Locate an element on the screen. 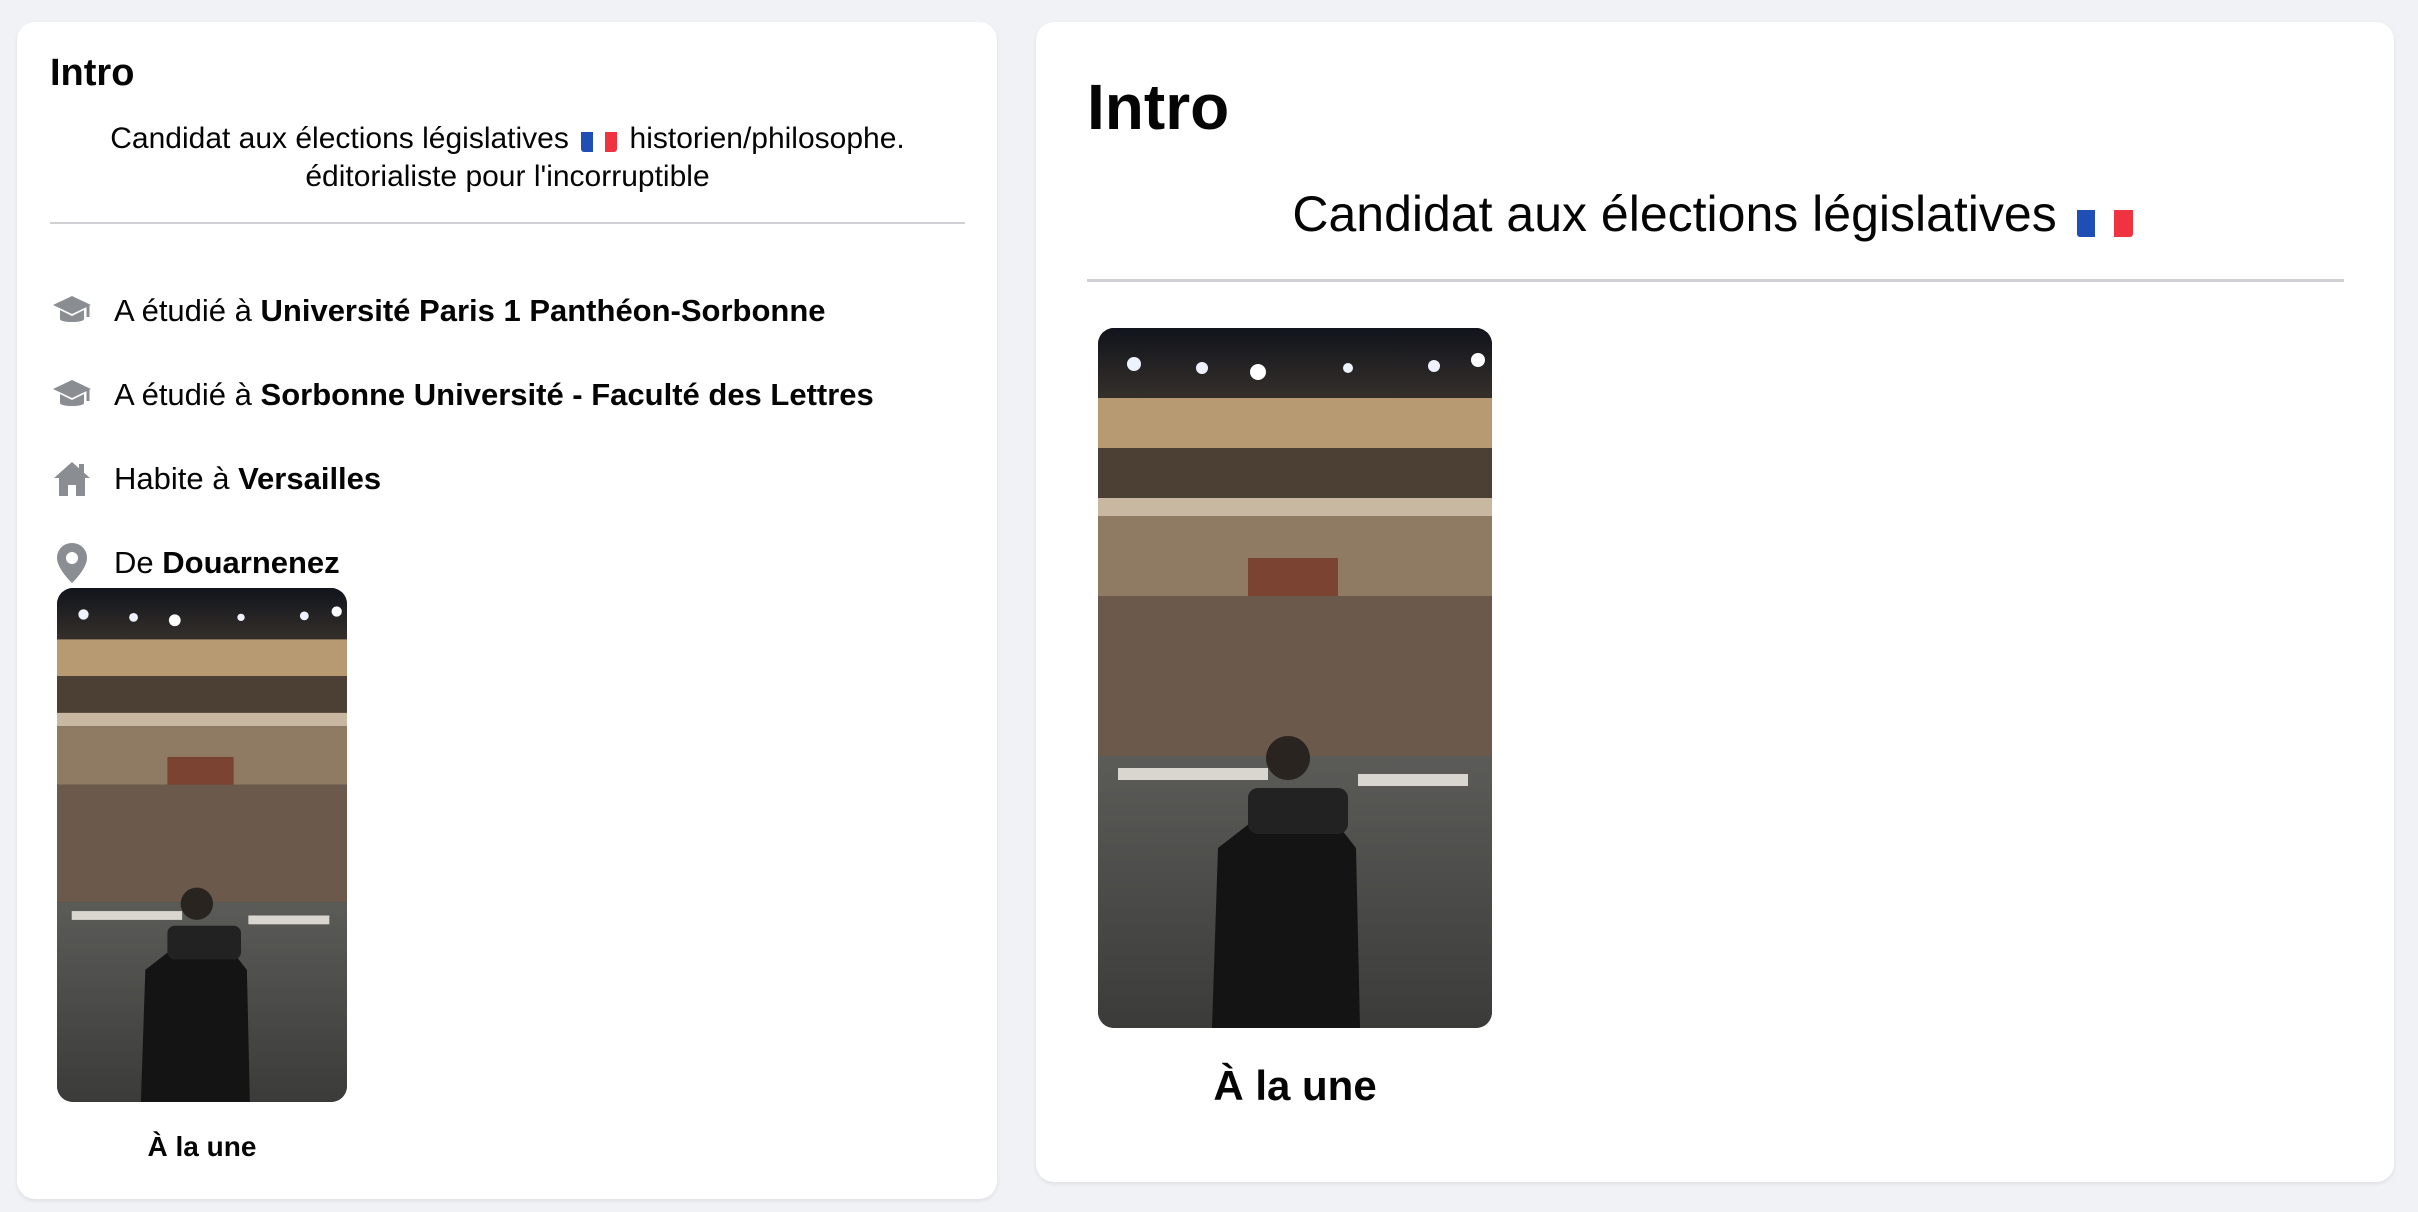  detail-origin: De Douarnenez is located at coordinates (195, 563).